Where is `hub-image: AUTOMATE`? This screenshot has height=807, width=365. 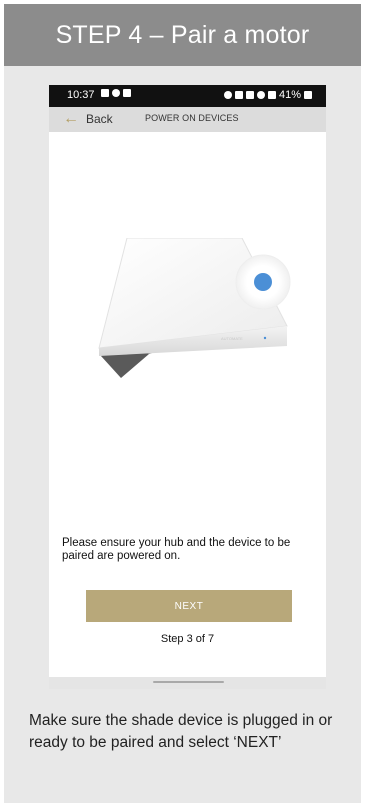
hub-image: AUTOMATE is located at coordinates (193, 312).